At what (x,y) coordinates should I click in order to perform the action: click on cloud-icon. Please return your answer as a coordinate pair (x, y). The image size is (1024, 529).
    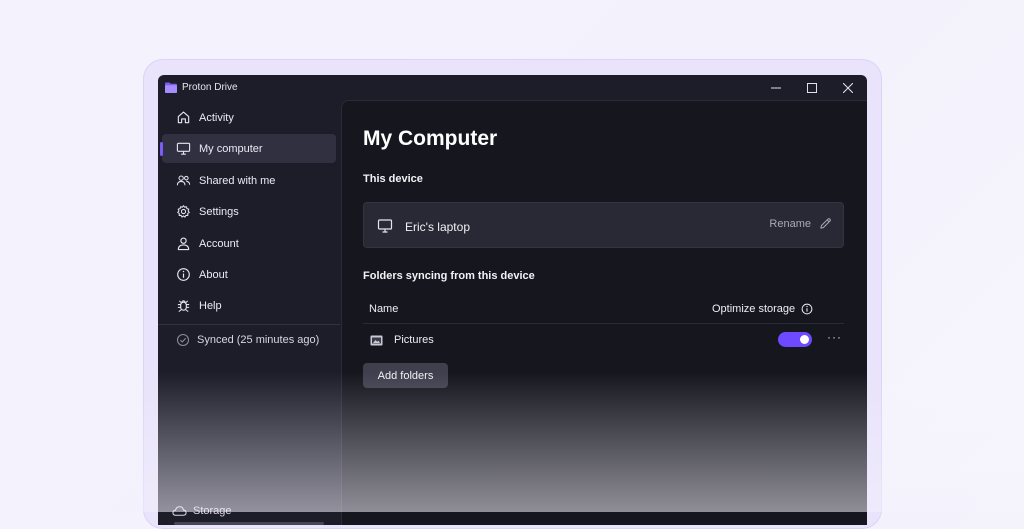
    Looking at the image, I should click on (179, 511).